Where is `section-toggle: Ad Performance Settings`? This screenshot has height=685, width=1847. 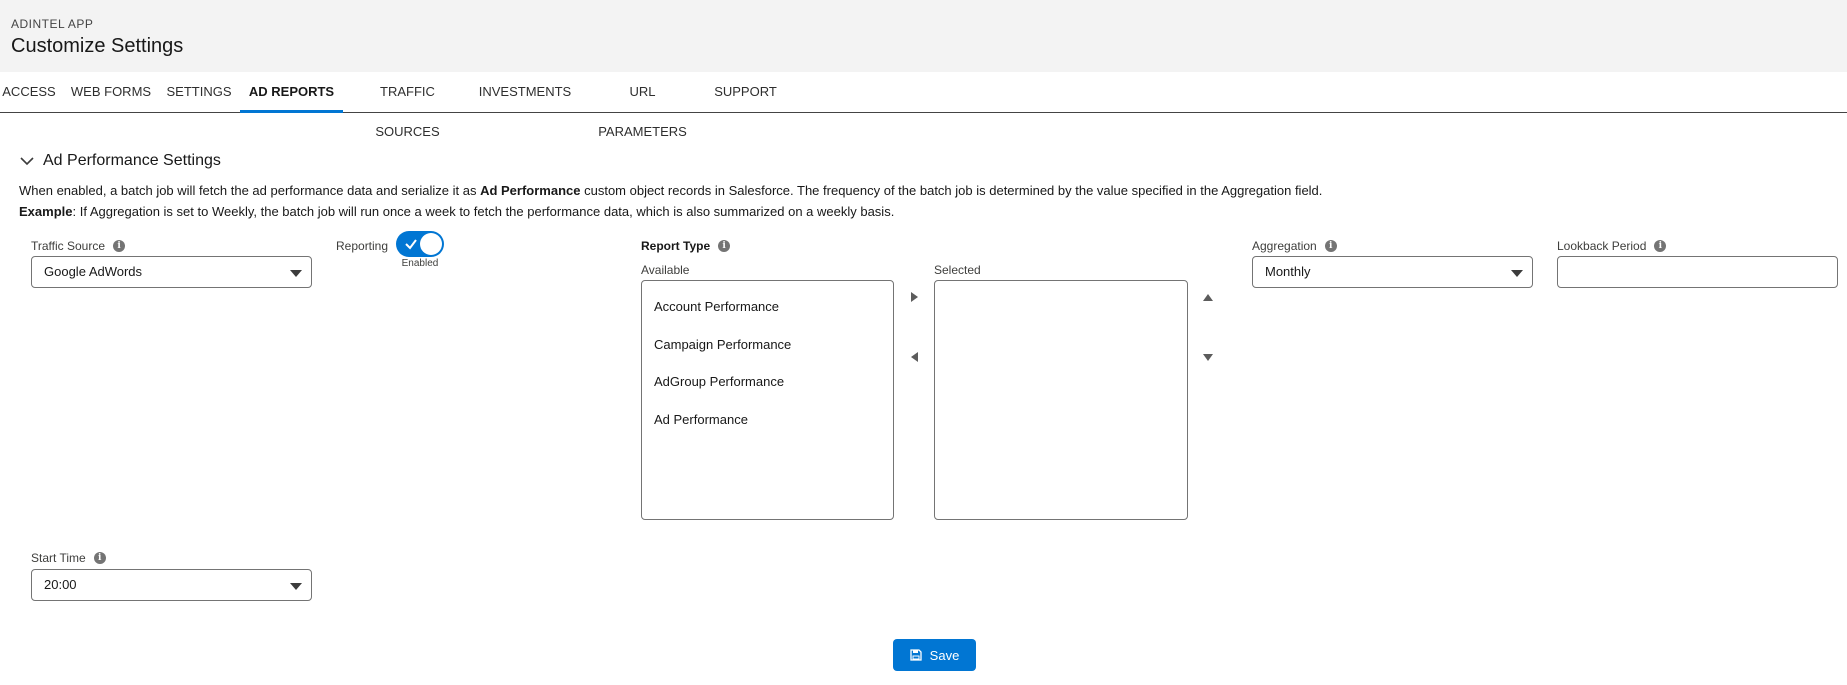 section-toggle: Ad Performance Settings is located at coordinates (199, 161).